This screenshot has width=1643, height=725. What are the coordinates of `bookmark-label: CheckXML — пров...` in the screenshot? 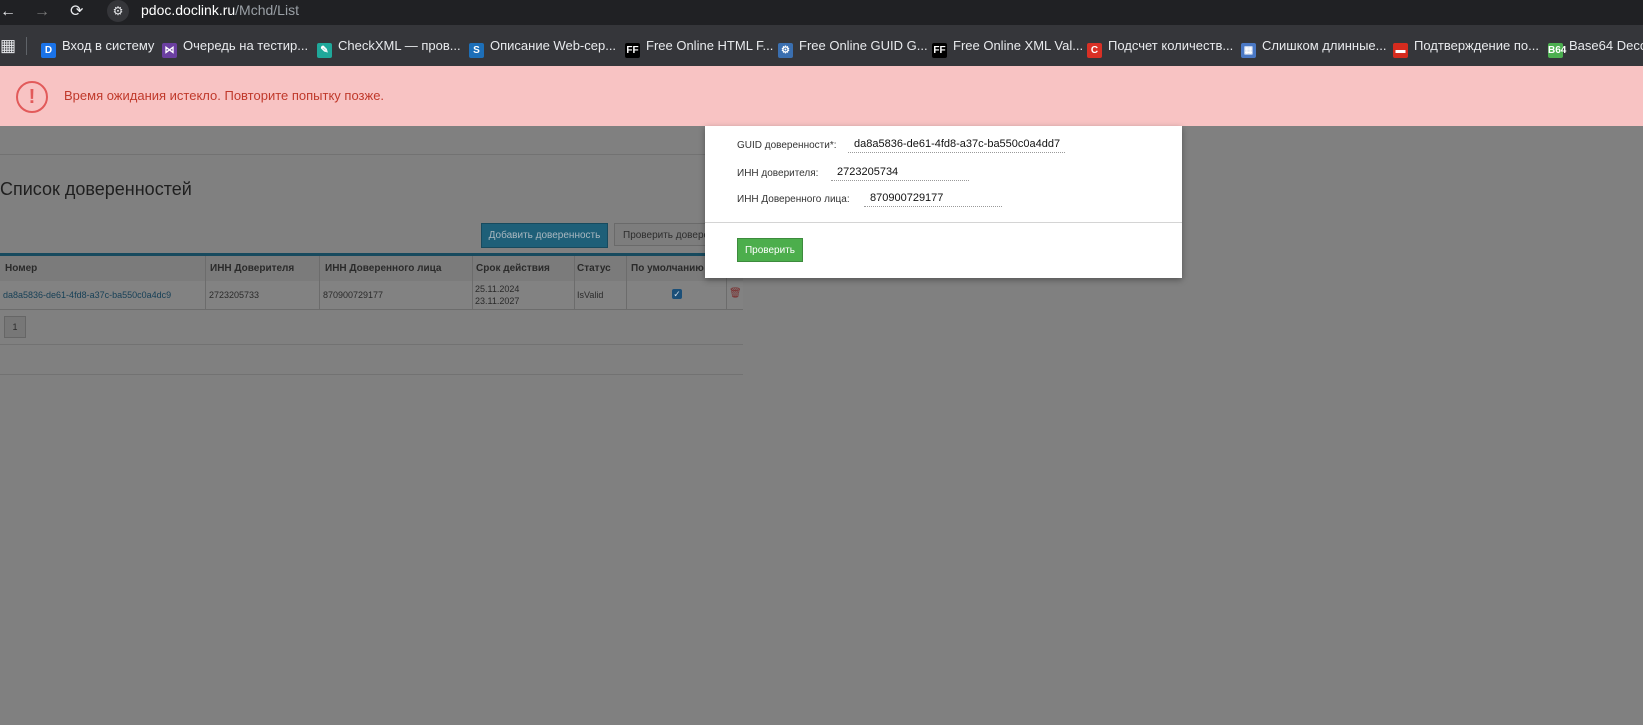 It's located at (399, 45).